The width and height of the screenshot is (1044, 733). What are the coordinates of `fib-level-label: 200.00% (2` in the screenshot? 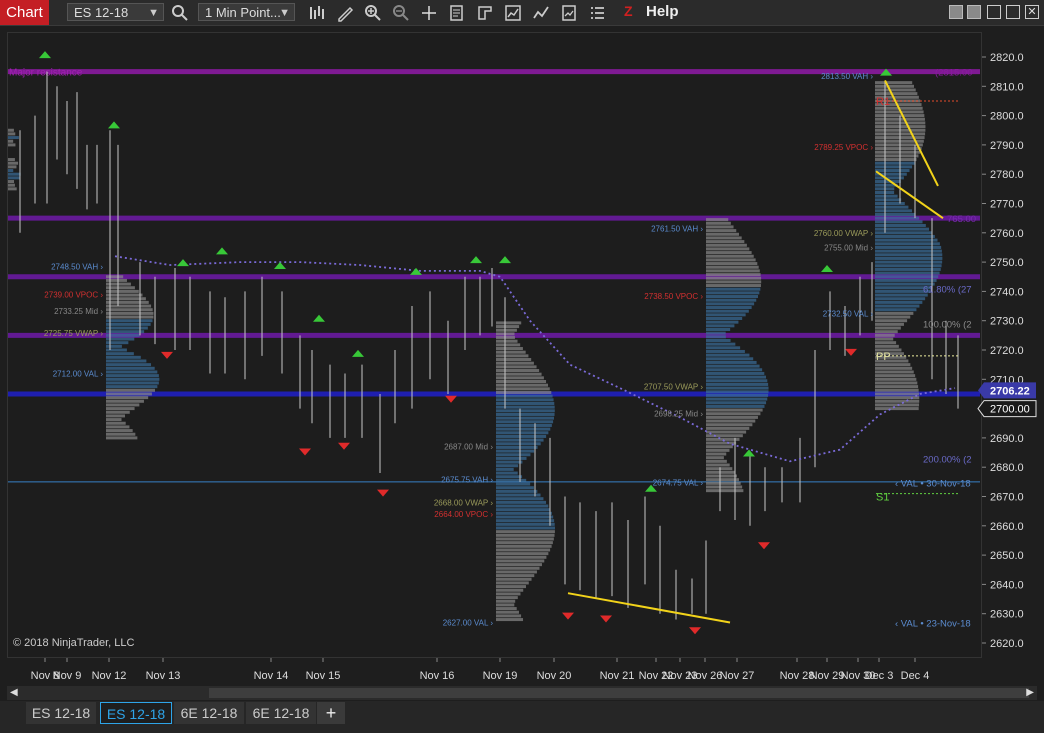 It's located at (947, 459).